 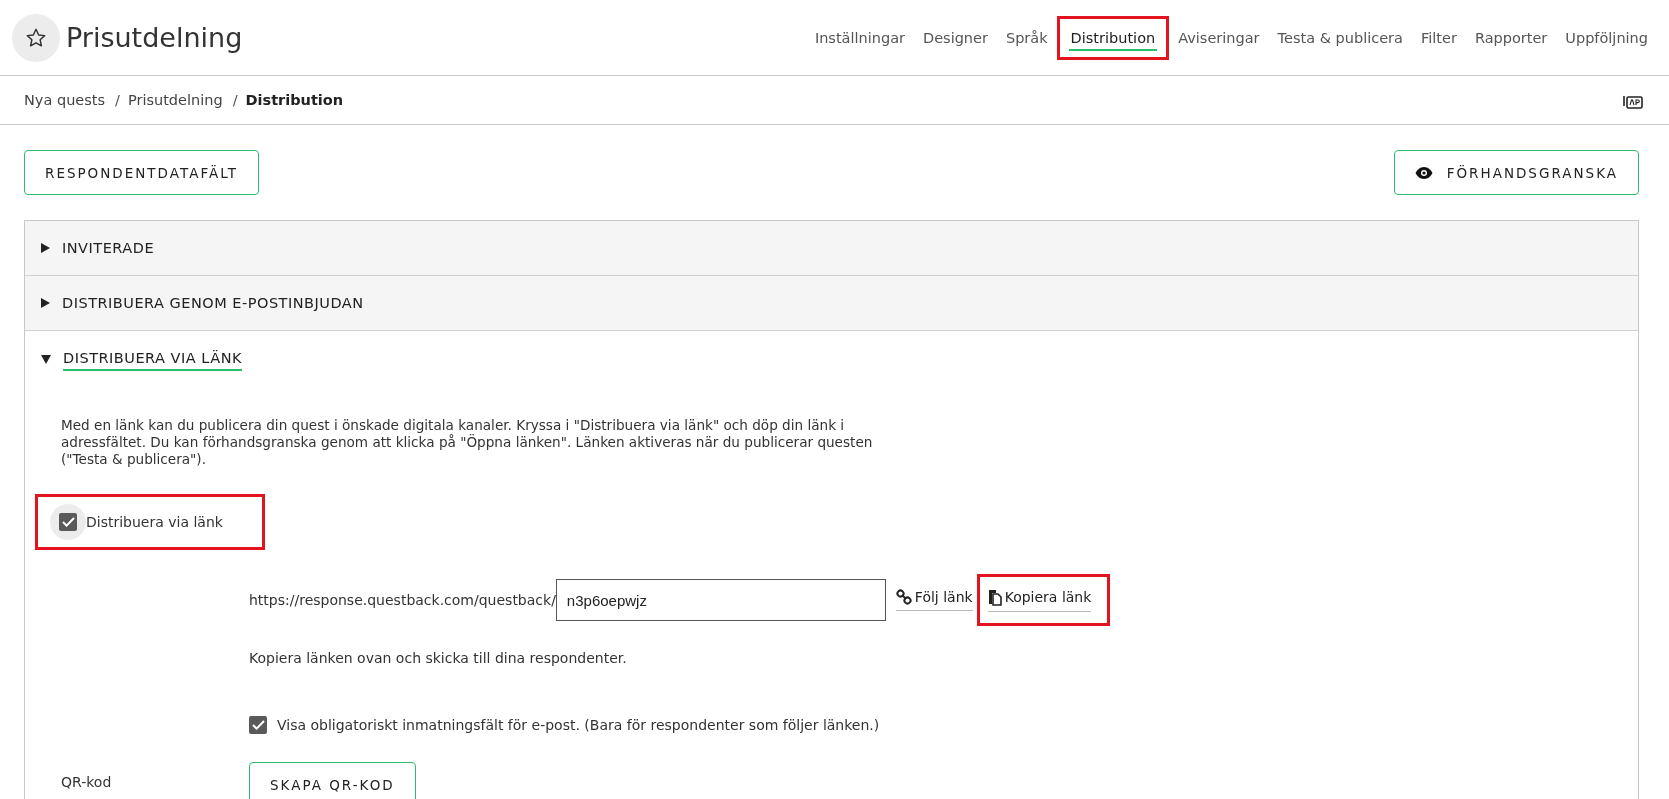 I want to click on url-prefix: https://response.questback.com/questback/, so click(x=402, y=600).